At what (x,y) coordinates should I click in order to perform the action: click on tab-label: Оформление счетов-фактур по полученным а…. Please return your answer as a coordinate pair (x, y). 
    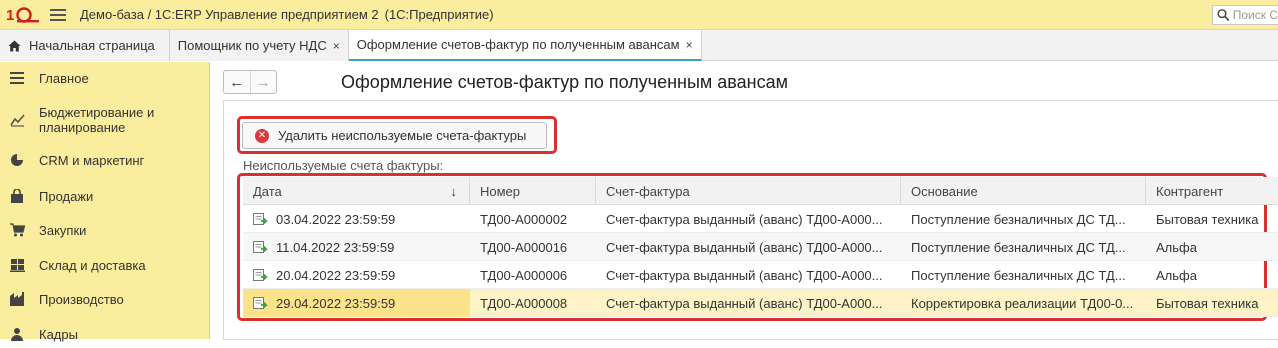
    Looking at the image, I should click on (518, 44).